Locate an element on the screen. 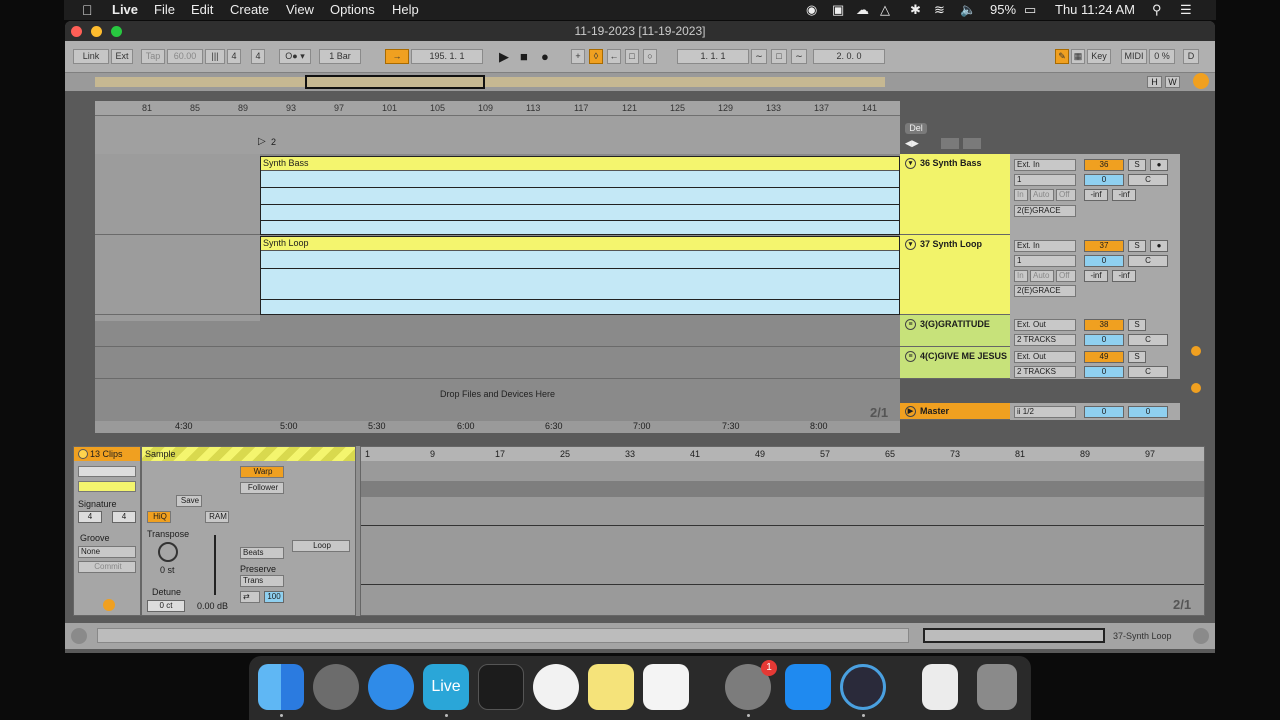  time-sig-num: 4 is located at coordinates (234, 56).